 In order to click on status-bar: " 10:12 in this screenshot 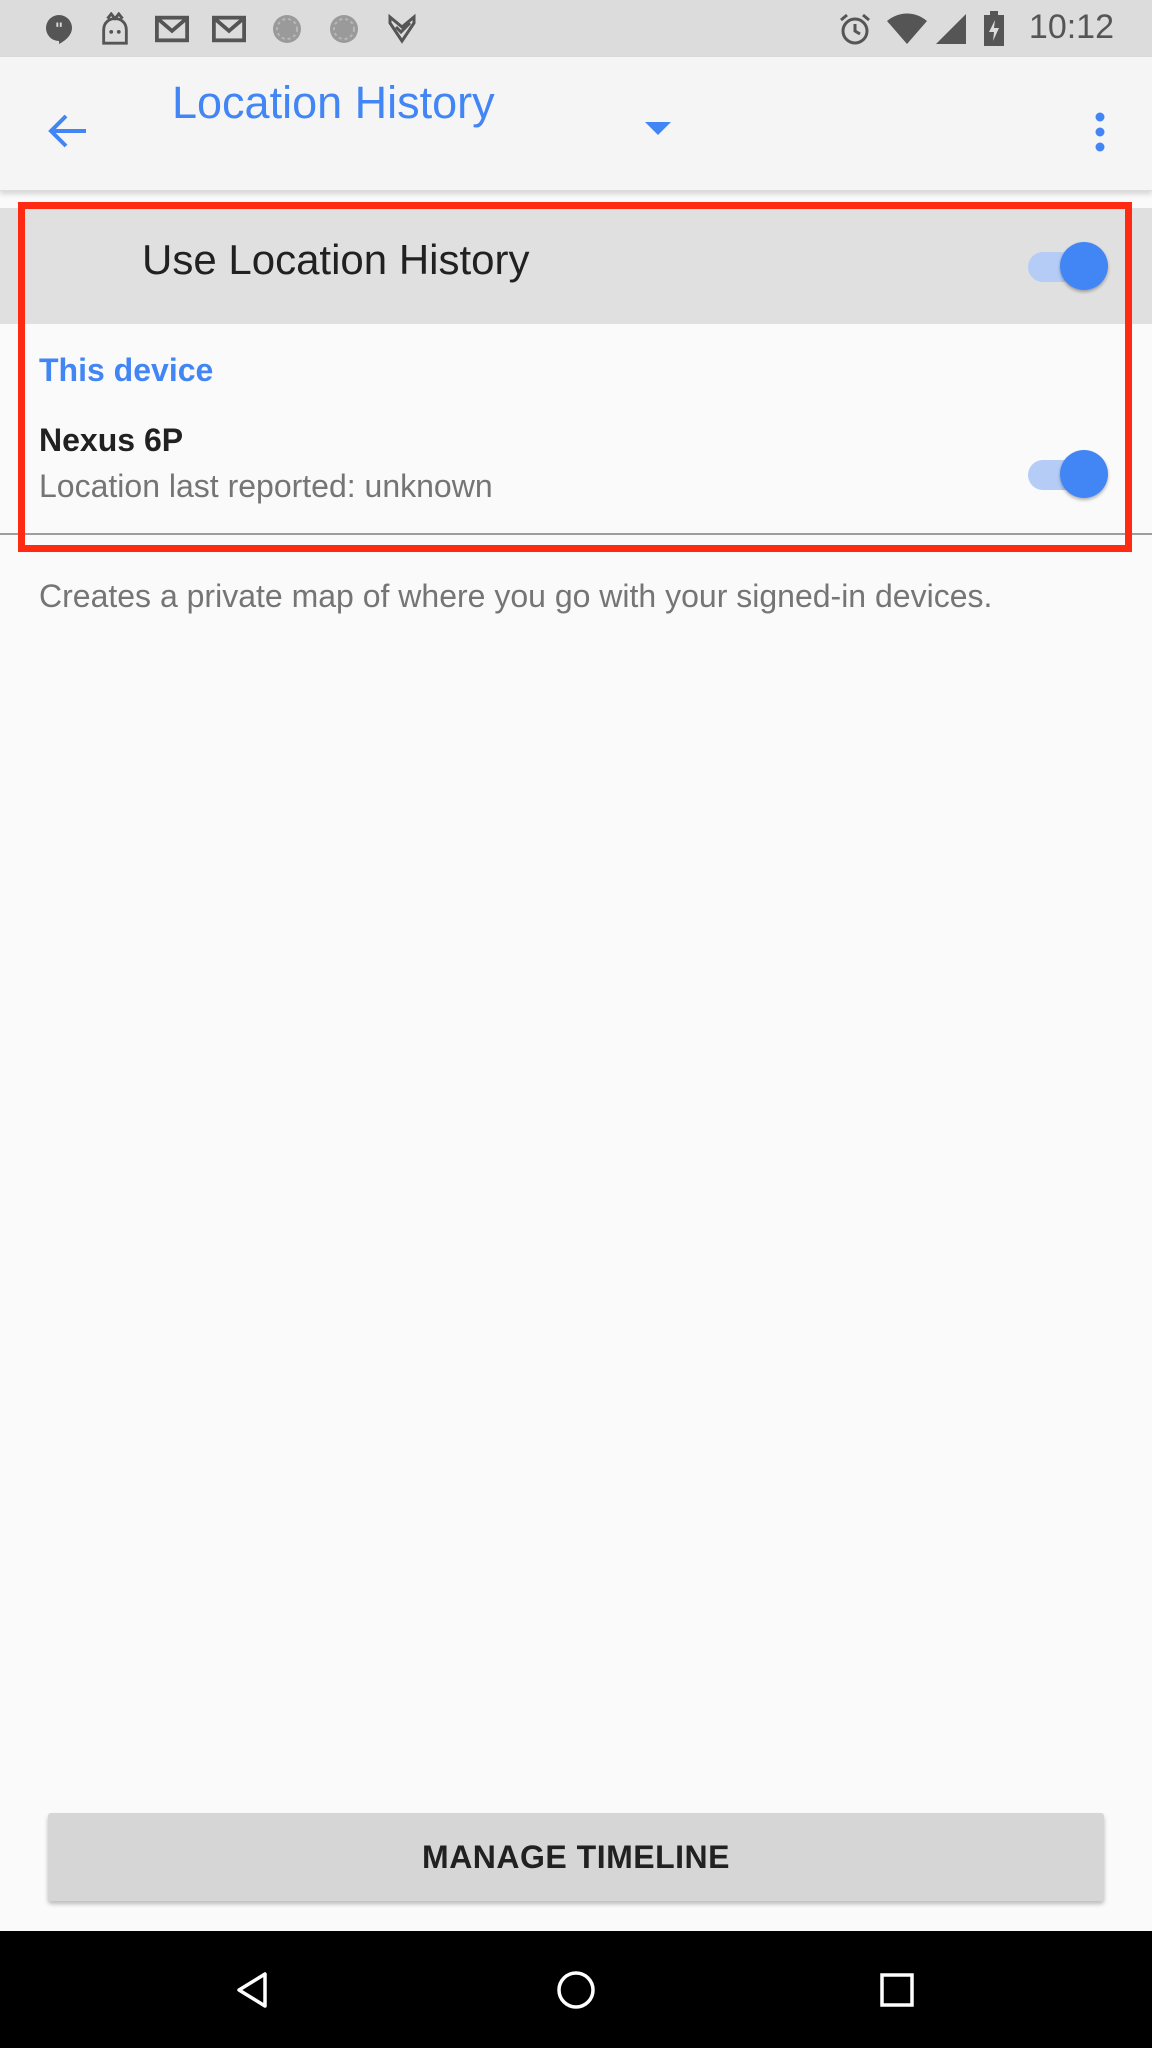, I will do `click(576, 28)`.